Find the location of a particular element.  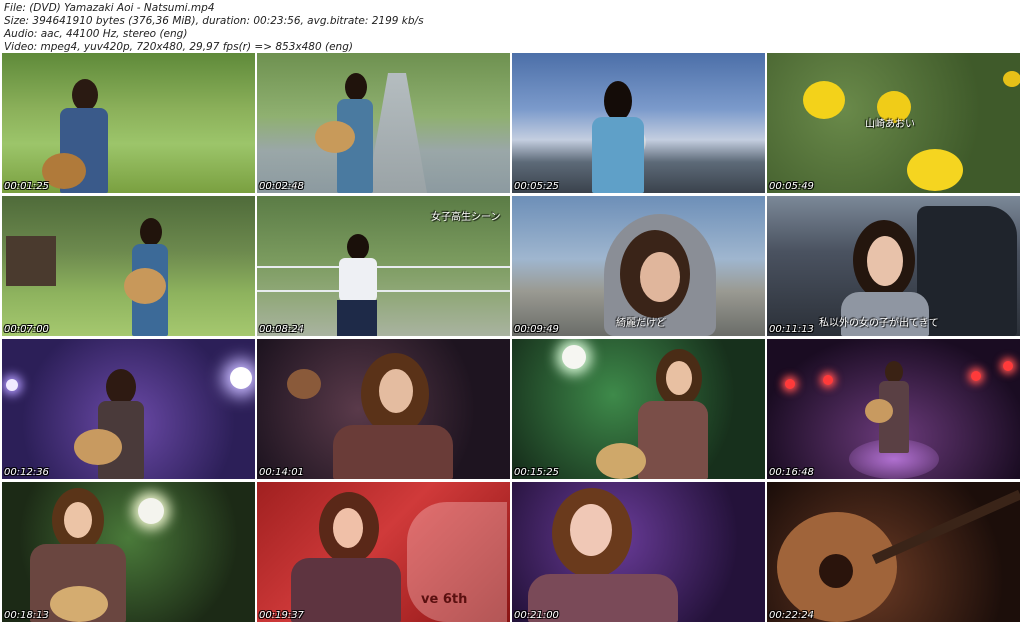

thumbnail-15: 00:21:00 is located at coordinates (638, 552).